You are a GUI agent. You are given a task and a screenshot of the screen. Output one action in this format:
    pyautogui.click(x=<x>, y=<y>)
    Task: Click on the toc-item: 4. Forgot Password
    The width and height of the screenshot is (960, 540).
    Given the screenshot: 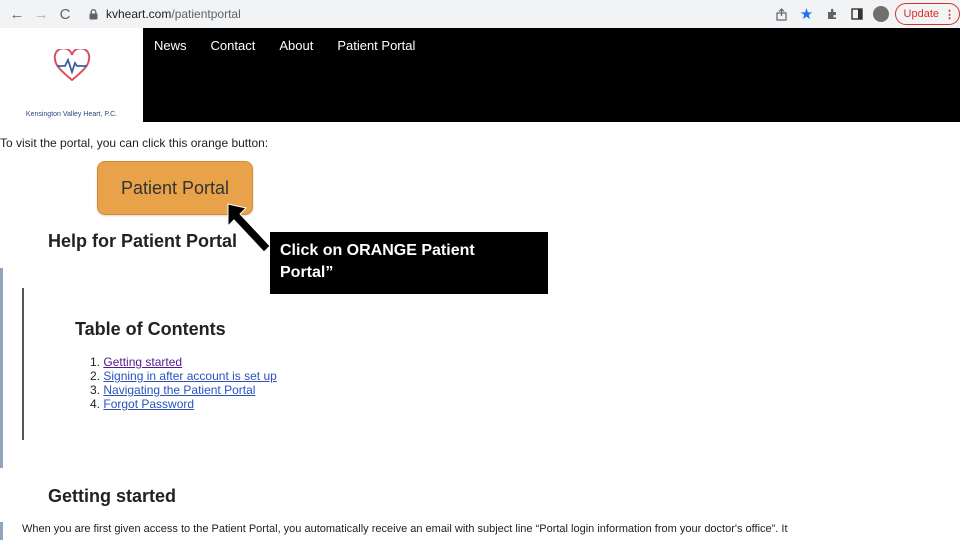 What is the action you would take?
    pyautogui.click(x=183, y=404)
    